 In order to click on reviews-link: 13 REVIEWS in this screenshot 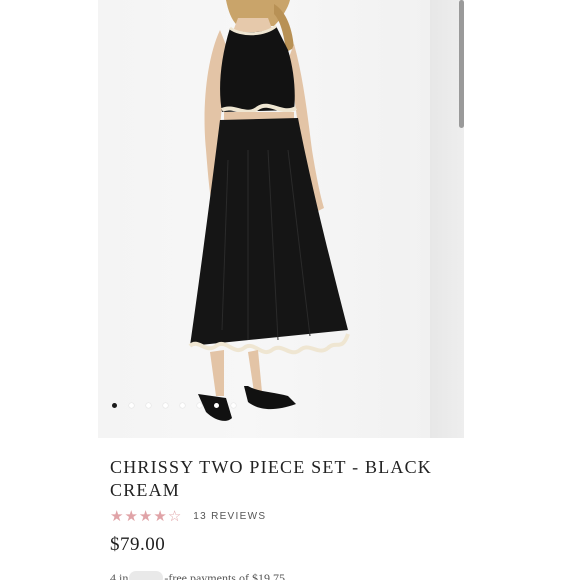, I will do `click(229, 516)`.